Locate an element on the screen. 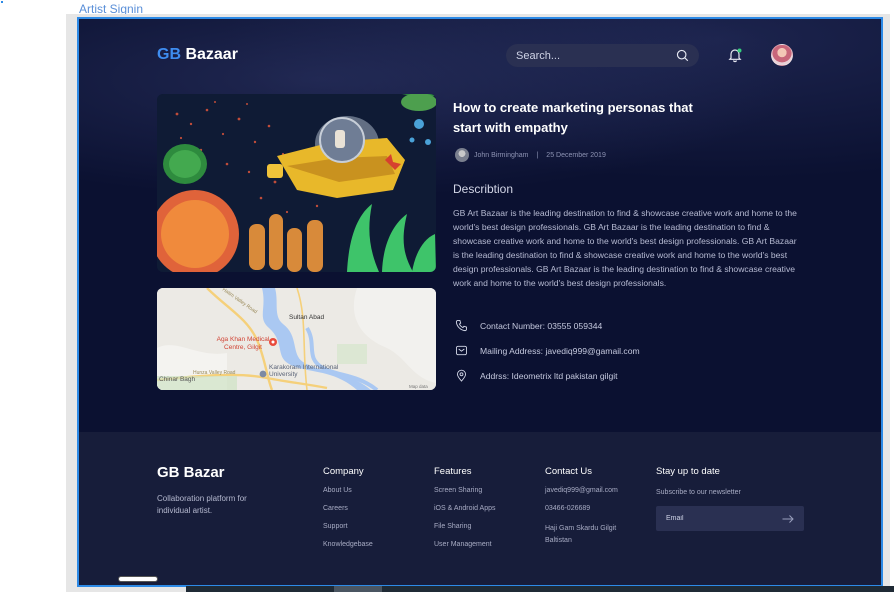 Image resolution: width=894 pixels, height=592 pixels. footer-link-about: About Us is located at coordinates (348, 490).